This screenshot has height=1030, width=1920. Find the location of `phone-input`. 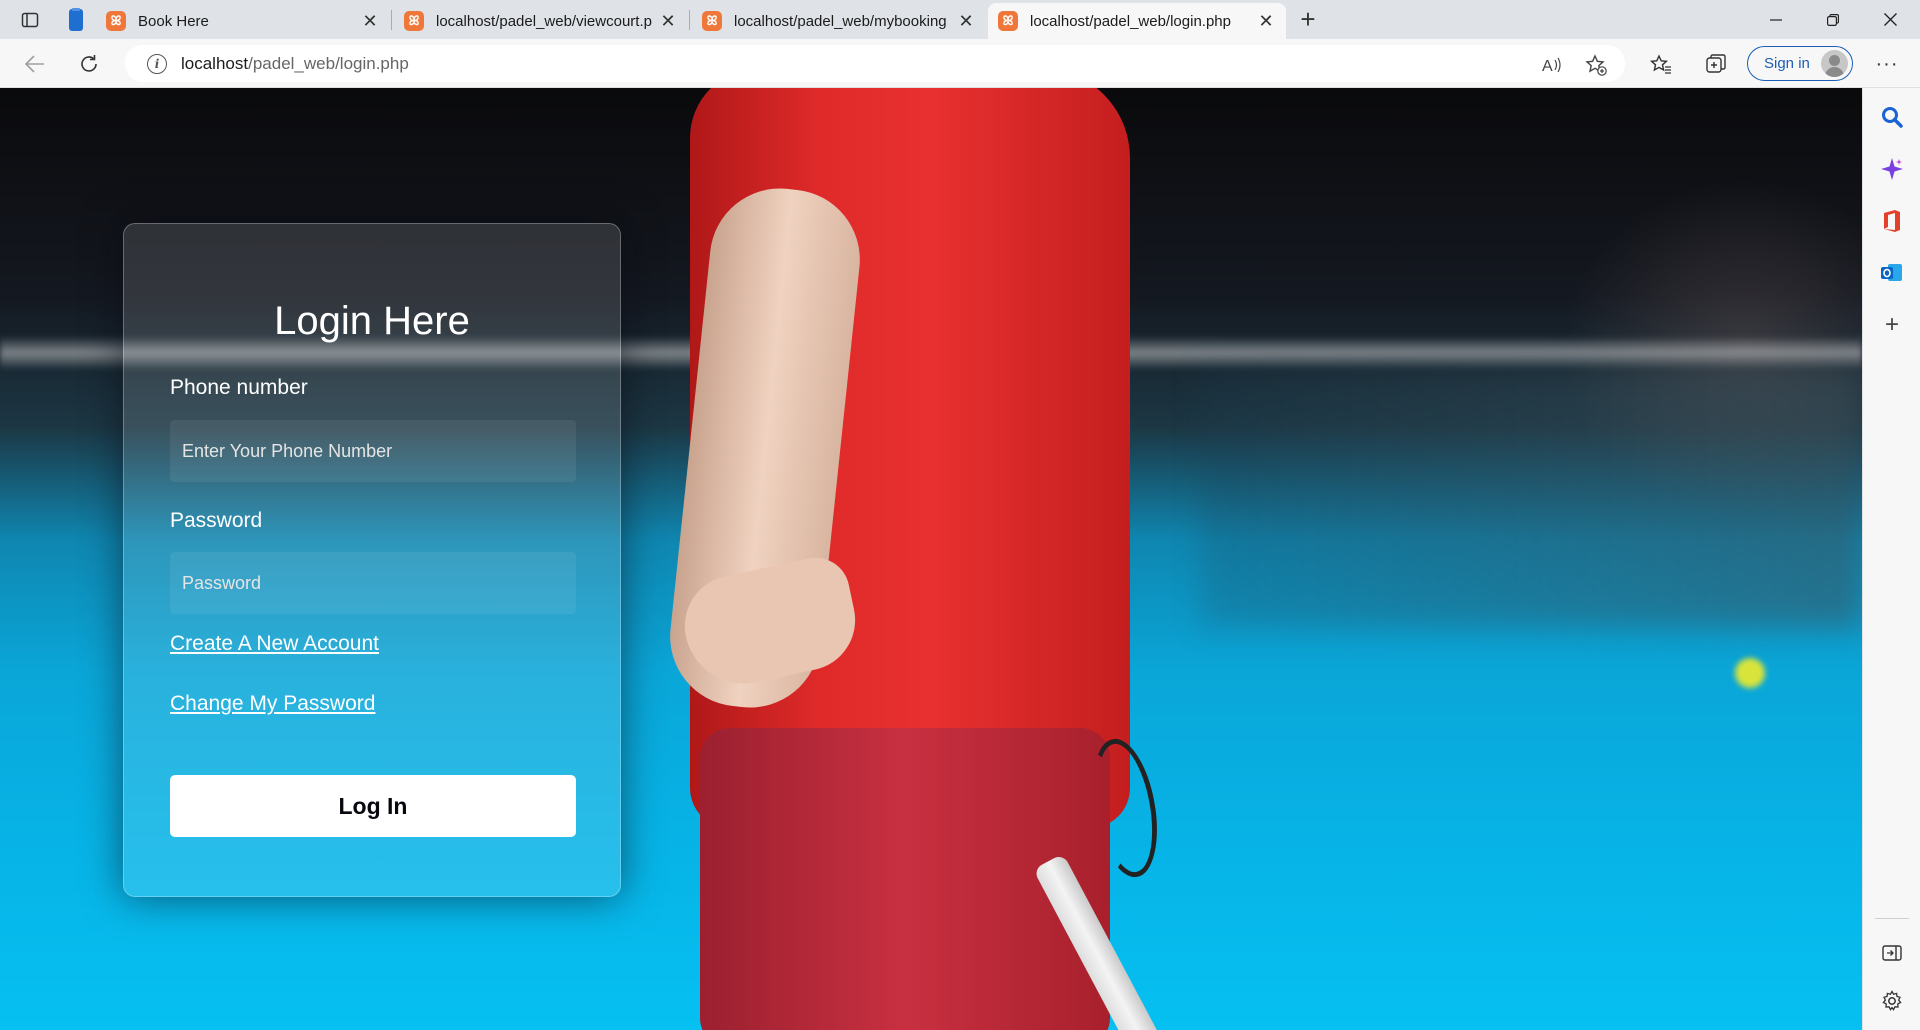

phone-input is located at coordinates (373, 451).